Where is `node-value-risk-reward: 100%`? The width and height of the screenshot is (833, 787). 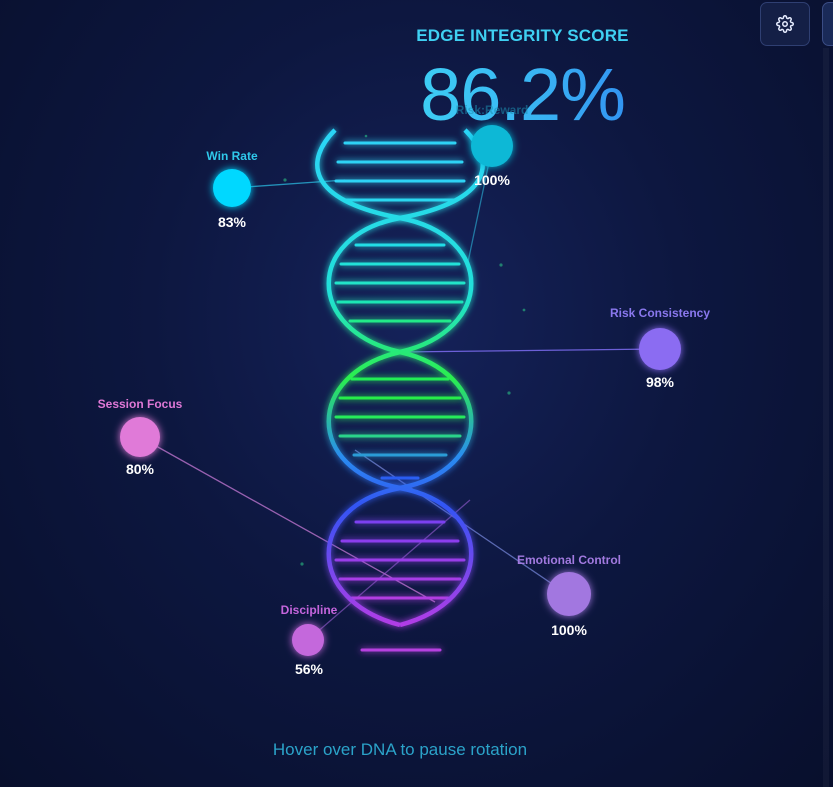
node-value-risk-reward: 100% is located at coordinates (492, 180).